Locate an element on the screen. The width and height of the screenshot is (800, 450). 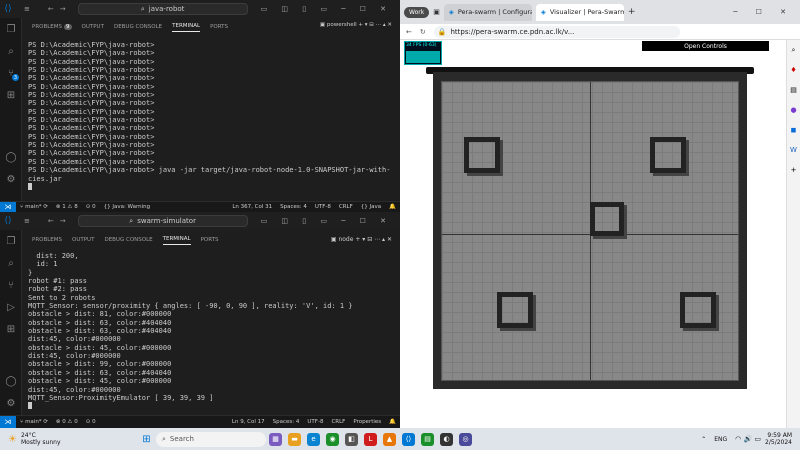
sidebar-add-icon: + is located at coordinates (793, 170).